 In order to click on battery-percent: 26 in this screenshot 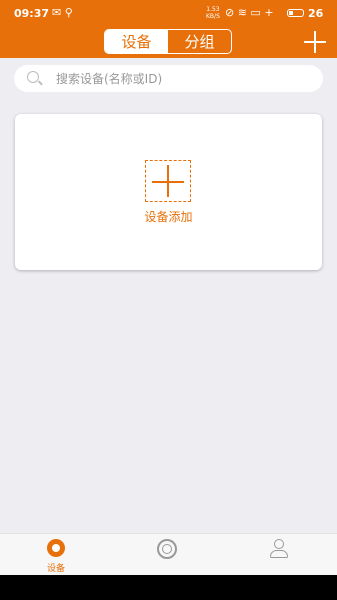, I will do `click(316, 13)`.